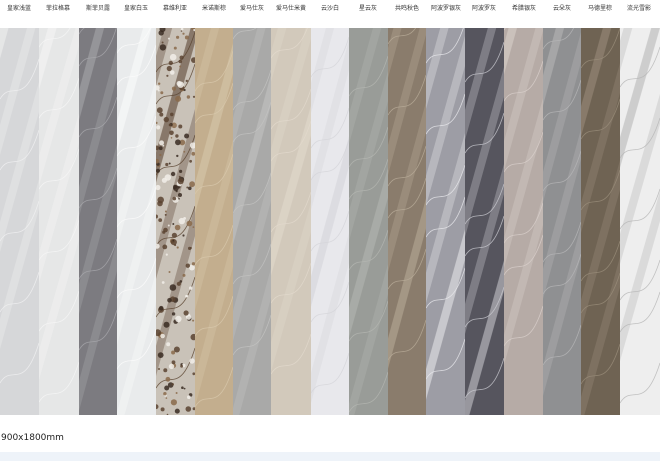 This screenshot has height=461, width=660. I want to click on swatch-label: 米诺斯棕, so click(213, 8).